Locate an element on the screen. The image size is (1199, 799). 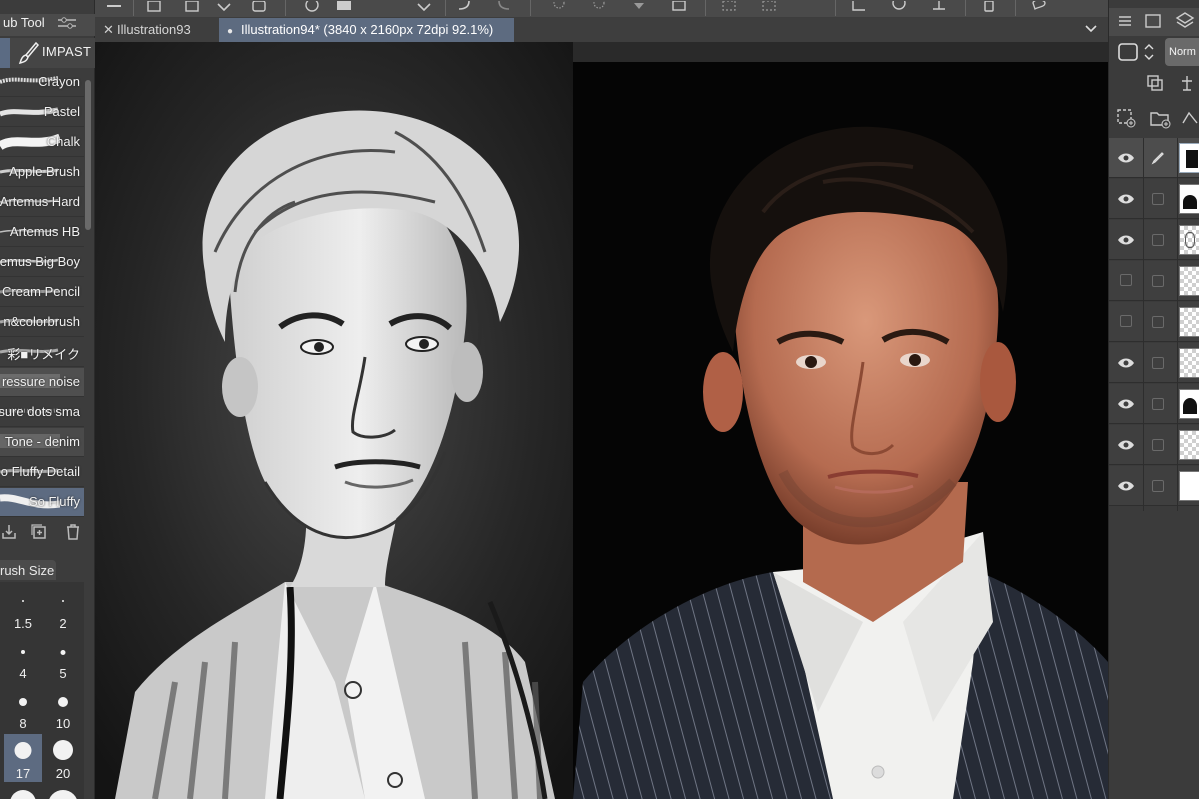
brush-size-cell: 8 is located at coordinates (23, 708).